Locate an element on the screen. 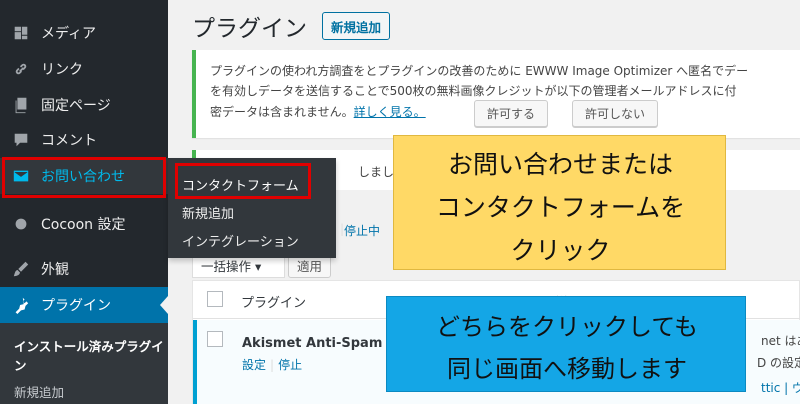 The width and height of the screenshot is (800, 404). sidebar-item-label: メディア is located at coordinates (69, 34).